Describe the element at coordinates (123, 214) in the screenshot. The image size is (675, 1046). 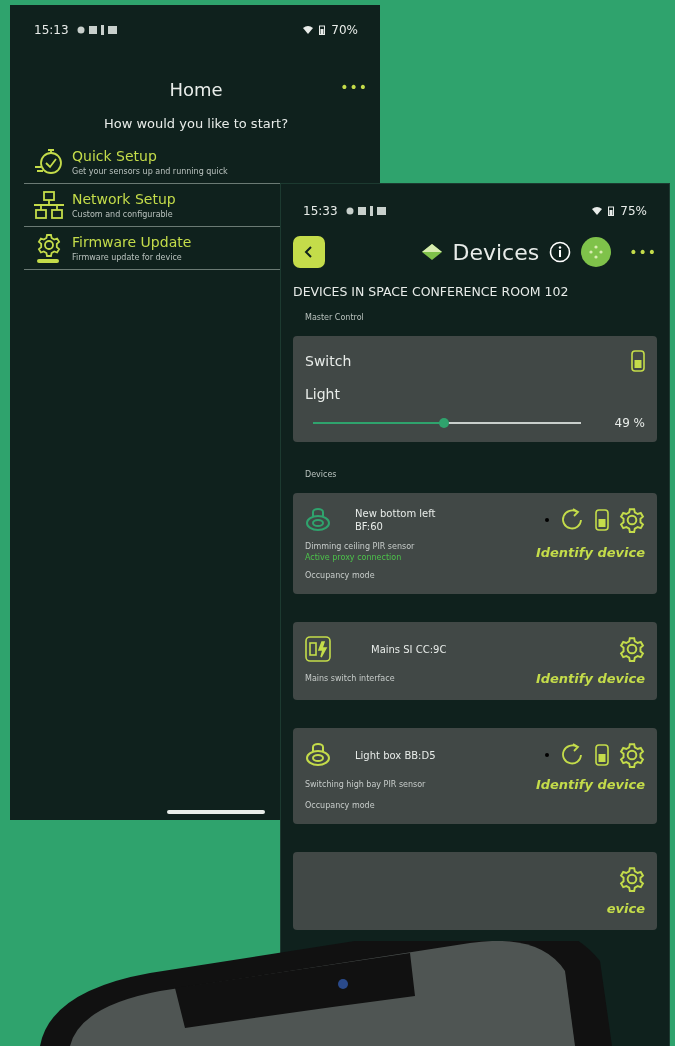
I see `option-subtitle: Custom and configurable` at that location.